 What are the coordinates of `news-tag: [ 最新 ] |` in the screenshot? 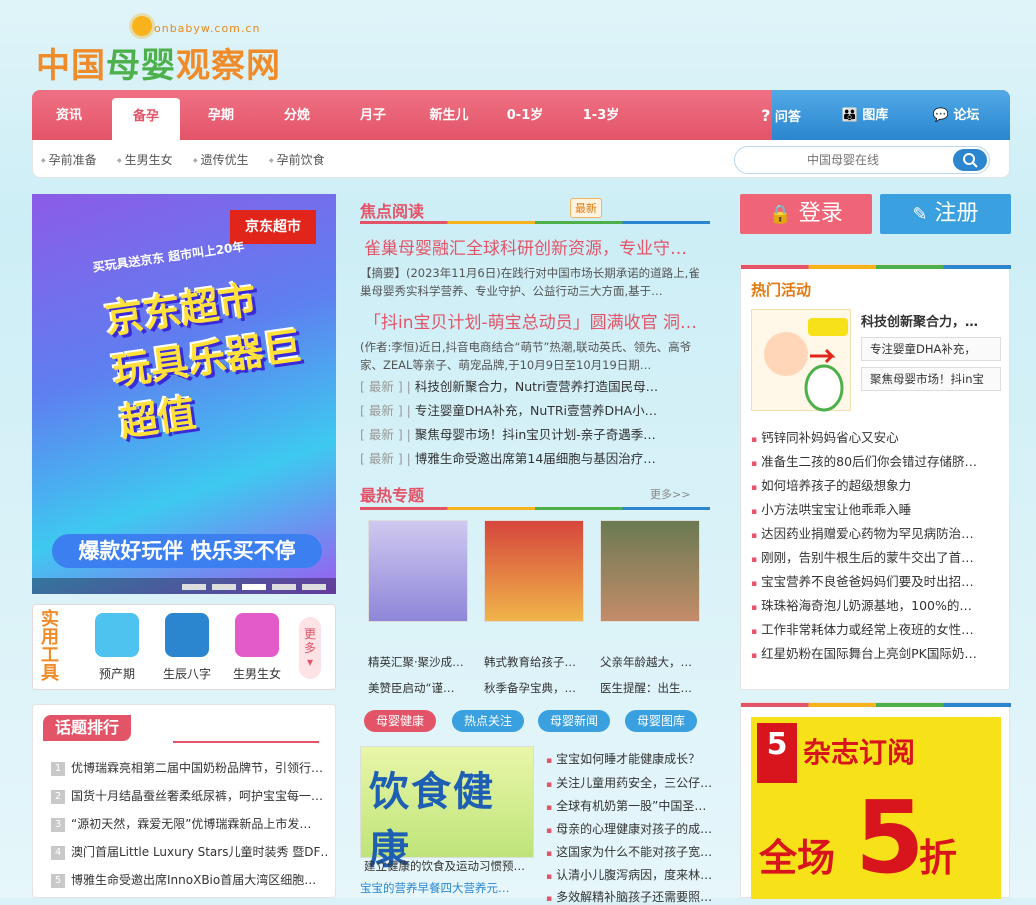 It's located at (385, 458).